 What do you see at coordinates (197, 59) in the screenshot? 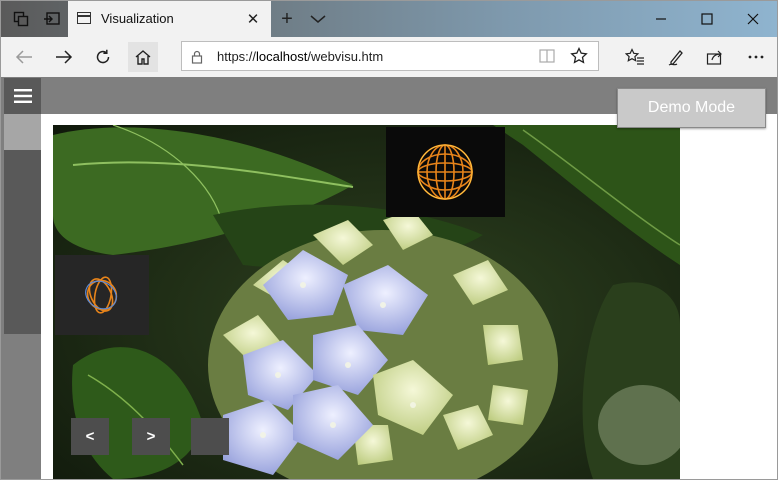
I see `lock-icon` at bounding box center [197, 59].